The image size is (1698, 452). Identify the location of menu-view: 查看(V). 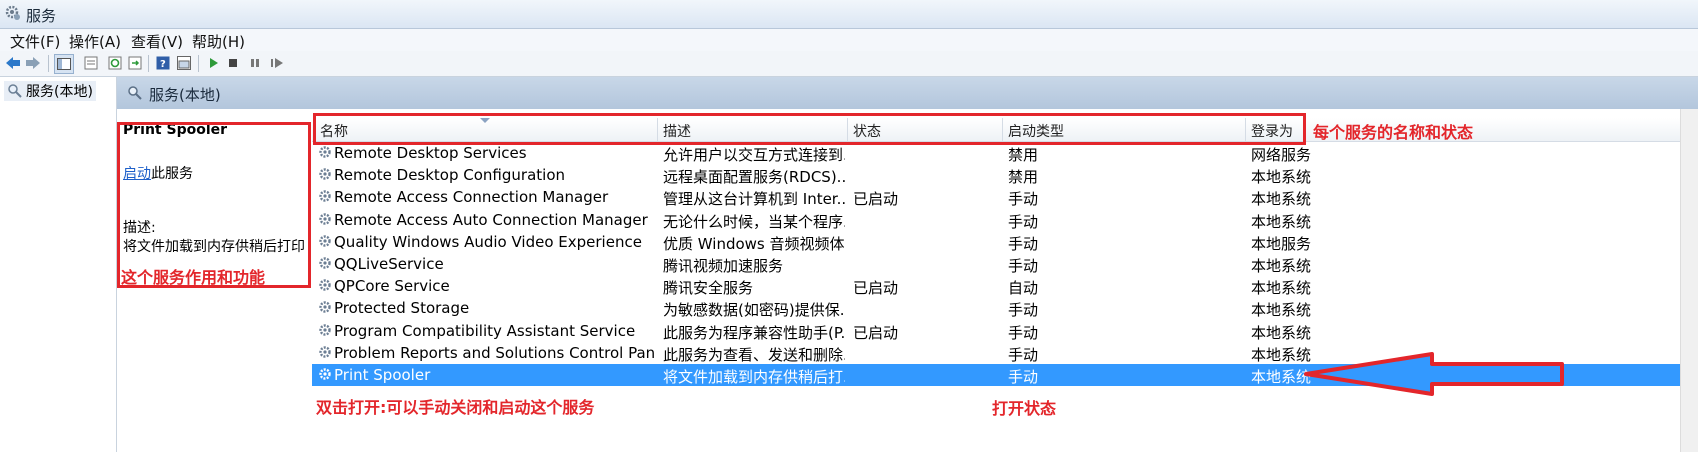
(157, 41).